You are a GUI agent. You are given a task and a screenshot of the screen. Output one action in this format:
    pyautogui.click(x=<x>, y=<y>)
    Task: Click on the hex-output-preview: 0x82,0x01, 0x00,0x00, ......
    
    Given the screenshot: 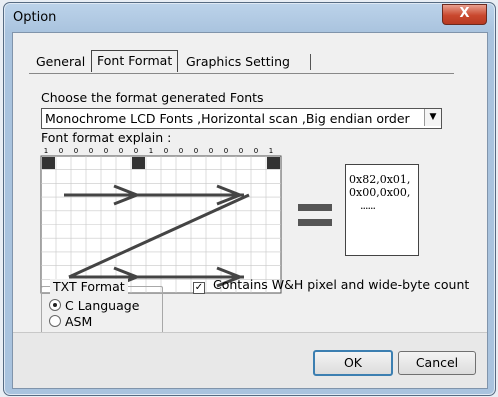 What is the action you would take?
    pyautogui.click(x=382, y=210)
    